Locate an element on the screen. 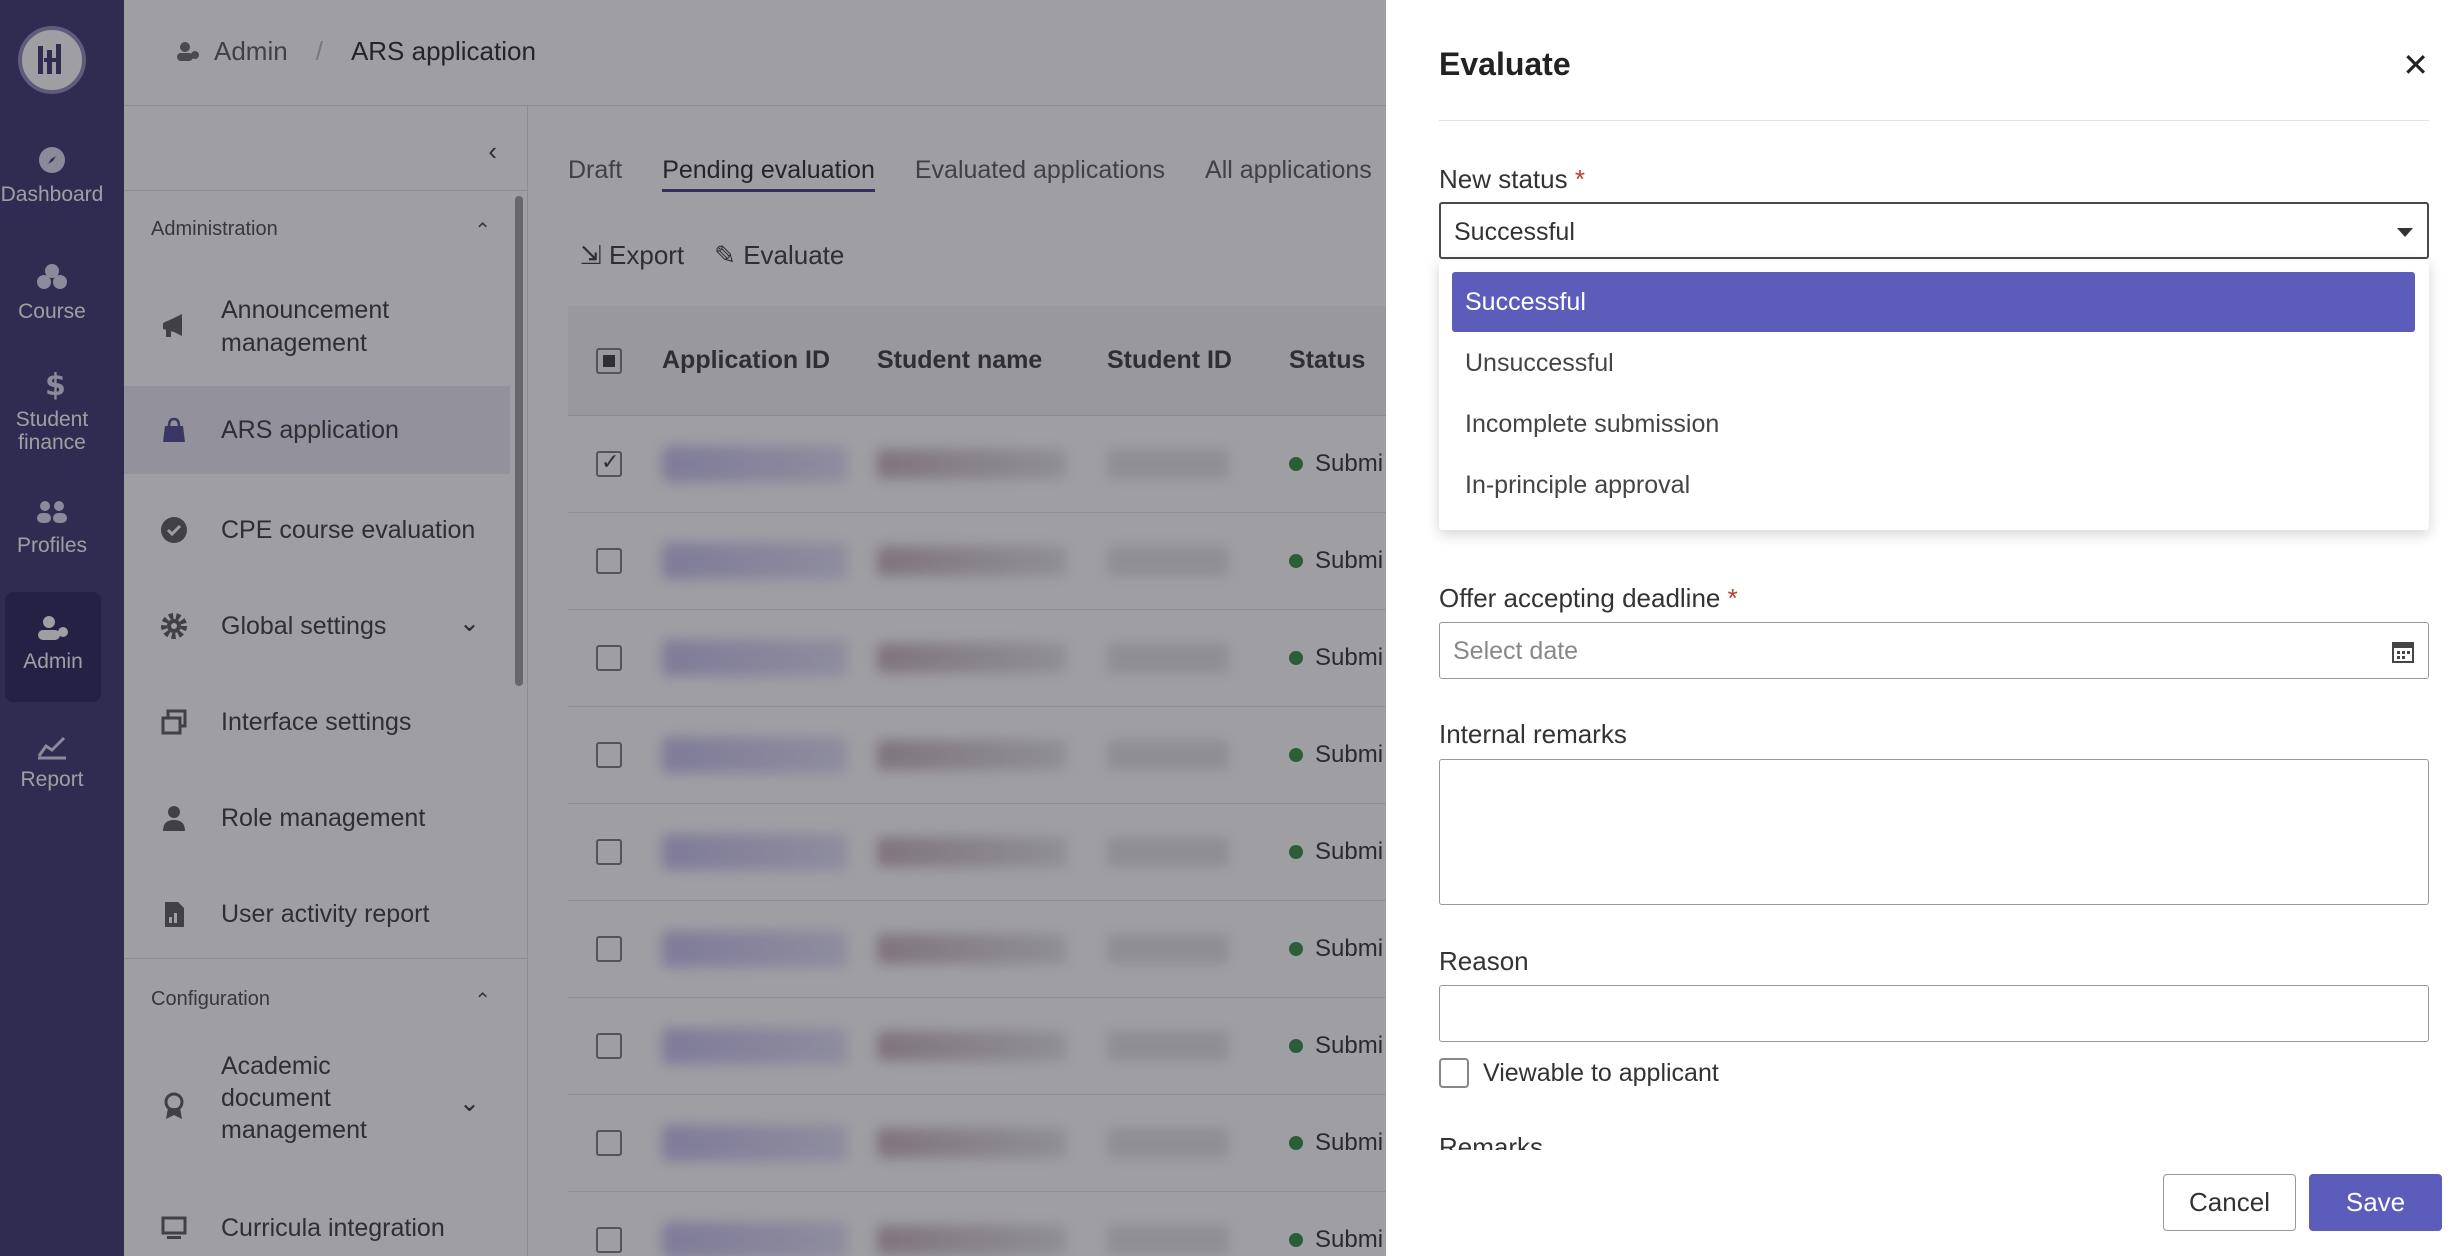 This screenshot has height=1256, width=2457. deadline-label: Offer accepting deadline * is located at coordinates (1588, 598).